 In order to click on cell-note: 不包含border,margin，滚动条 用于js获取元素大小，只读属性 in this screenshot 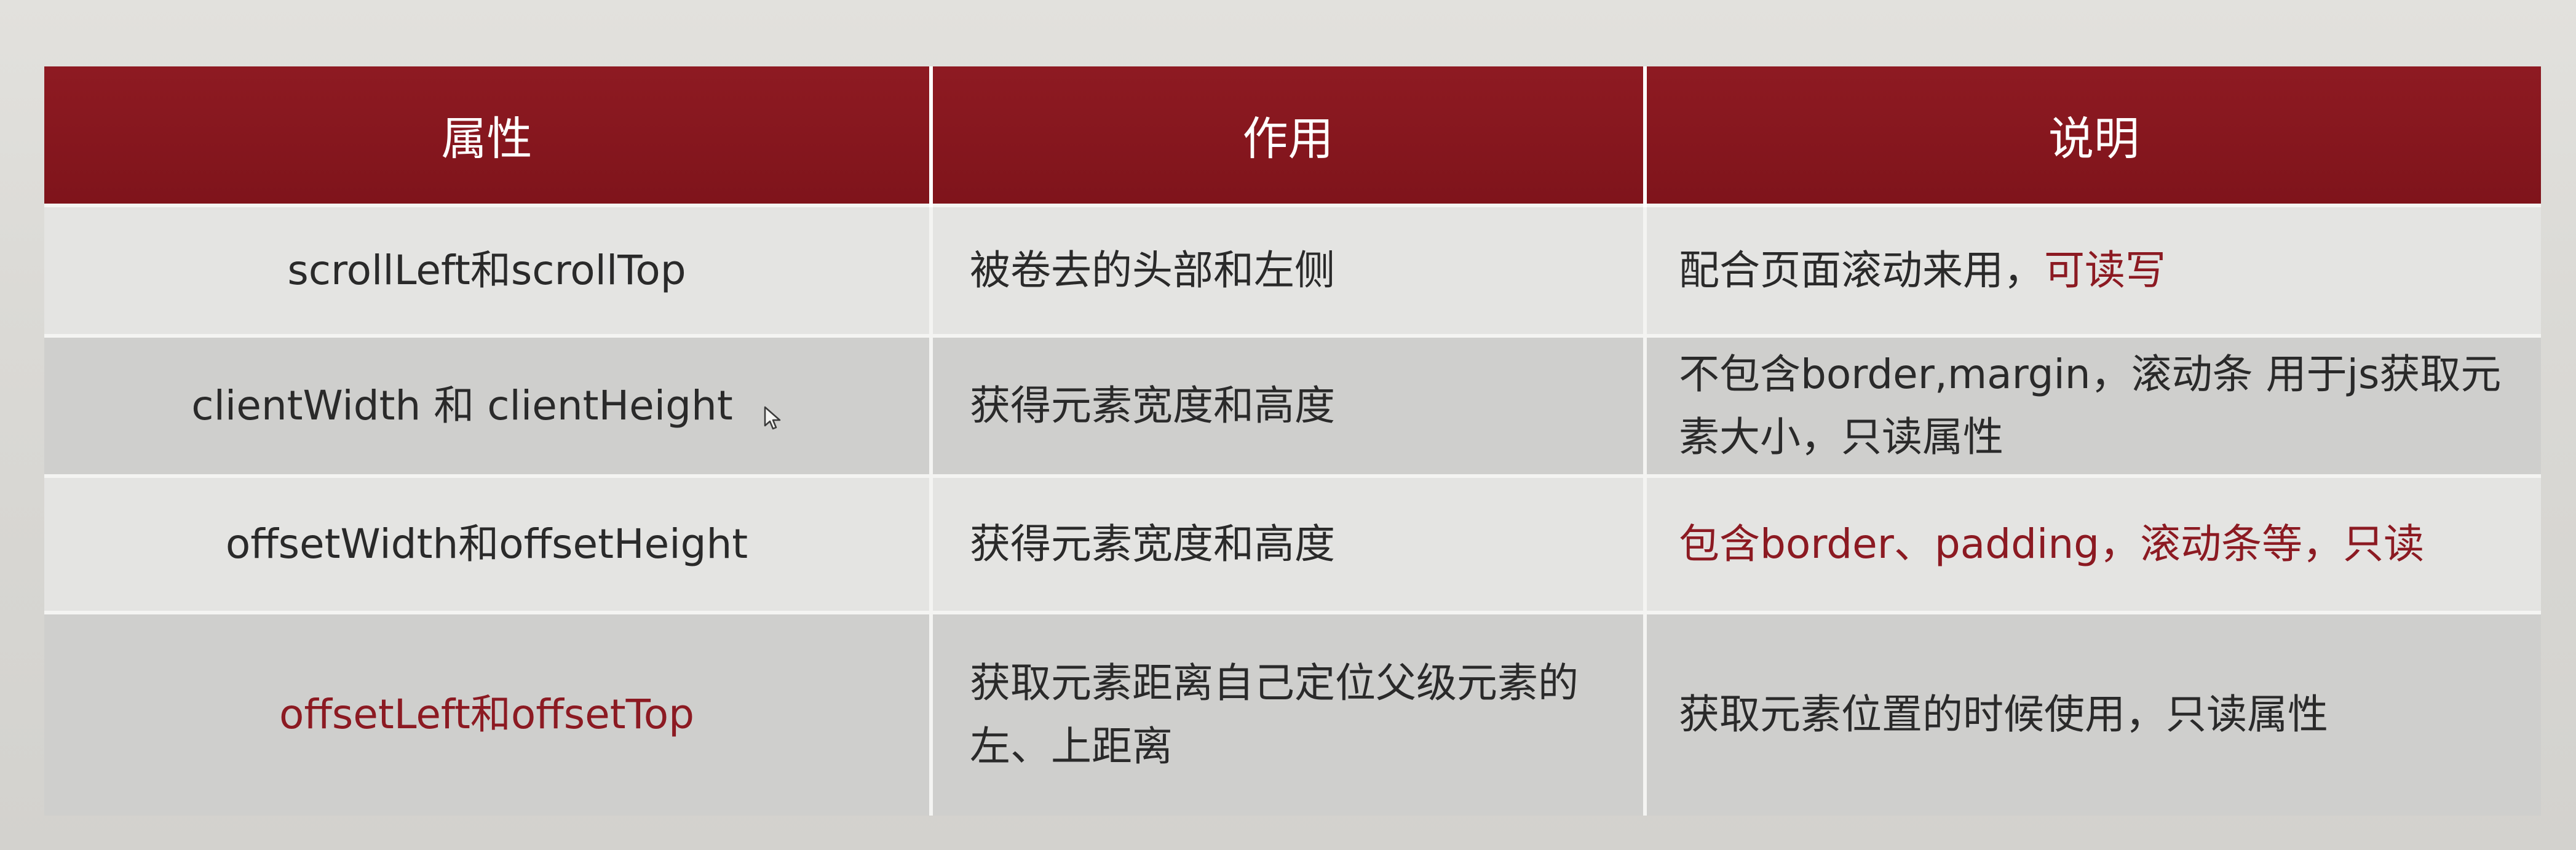, I will do `click(2093, 405)`.